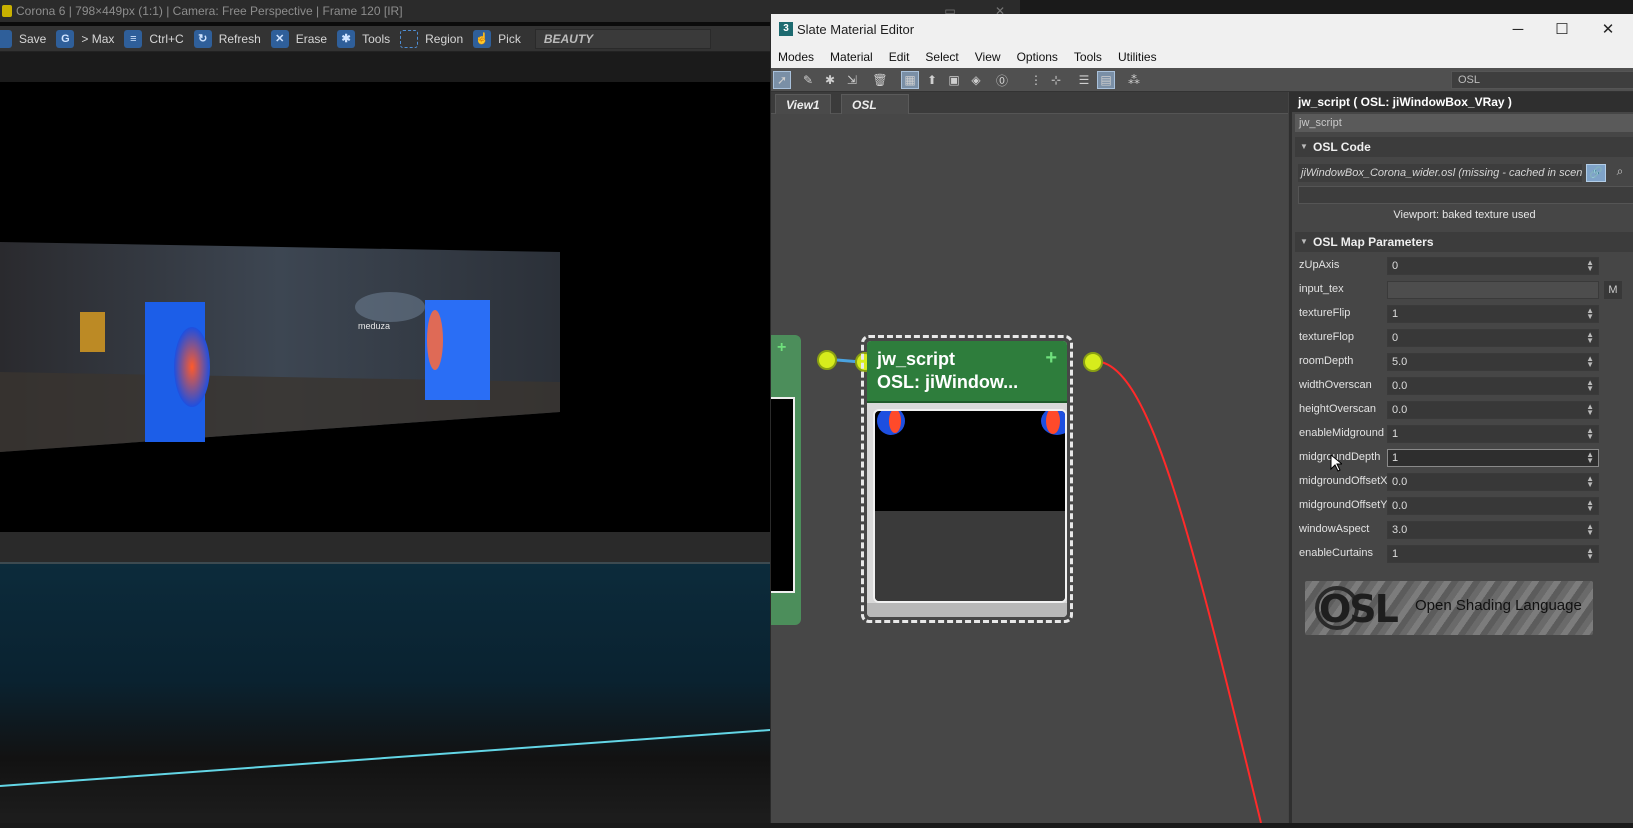 This screenshot has width=1633, height=828. What do you see at coordinates (1542, 80) in the screenshot?
I see `material-browser-search: OSL` at bounding box center [1542, 80].